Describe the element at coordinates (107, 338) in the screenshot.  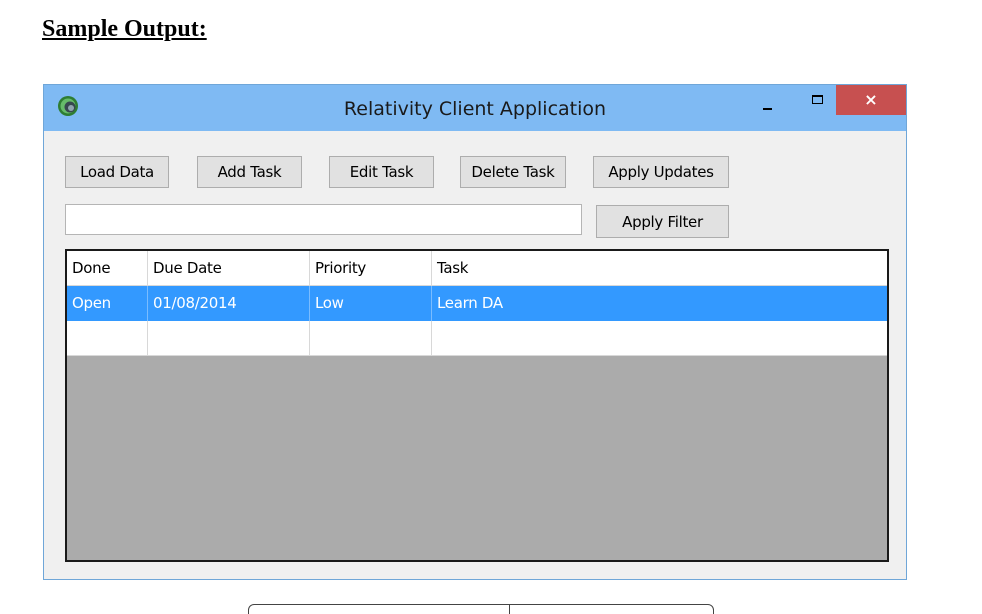
I see `new-cell-done` at that location.